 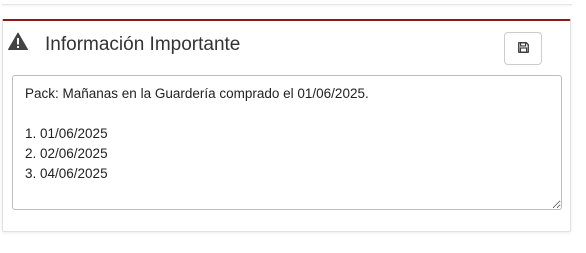 What do you see at coordinates (143, 44) in the screenshot?
I see `panel-title: Información Importante` at bounding box center [143, 44].